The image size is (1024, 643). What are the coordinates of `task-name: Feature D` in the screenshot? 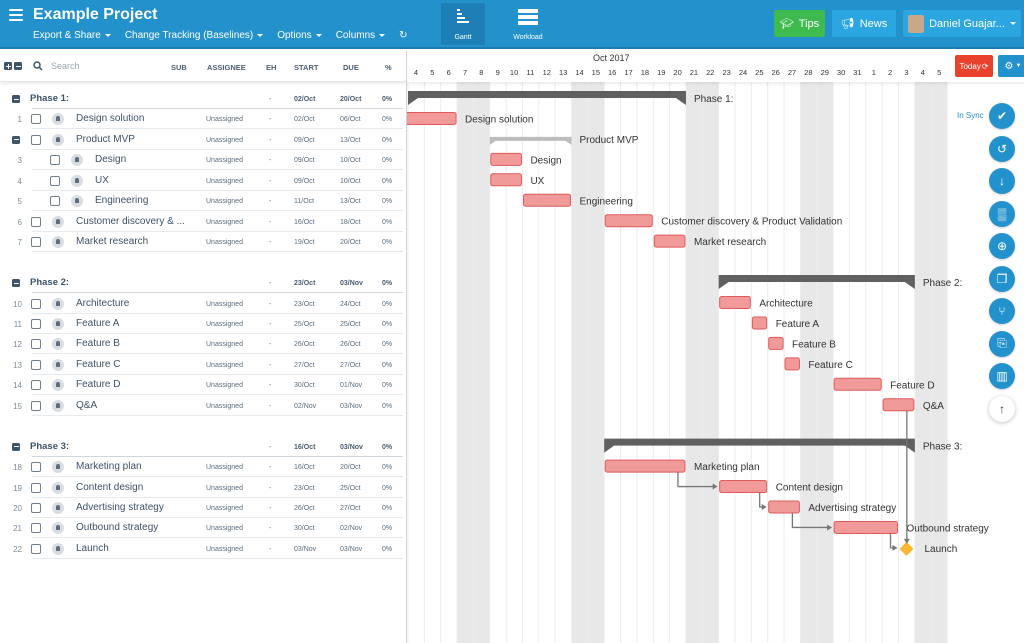 It's located at (98, 384).